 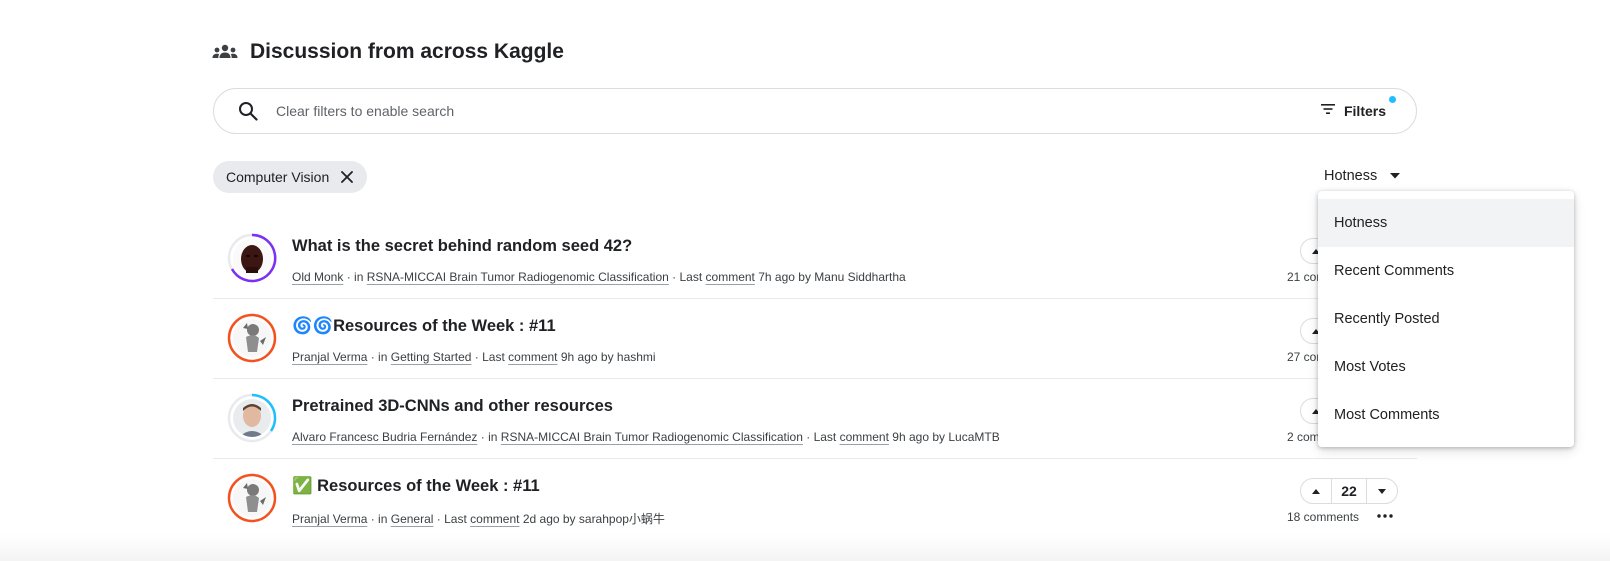 What do you see at coordinates (1395, 176) in the screenshot?
I see `caret-down-icon` at bounding box center [1395, 176].